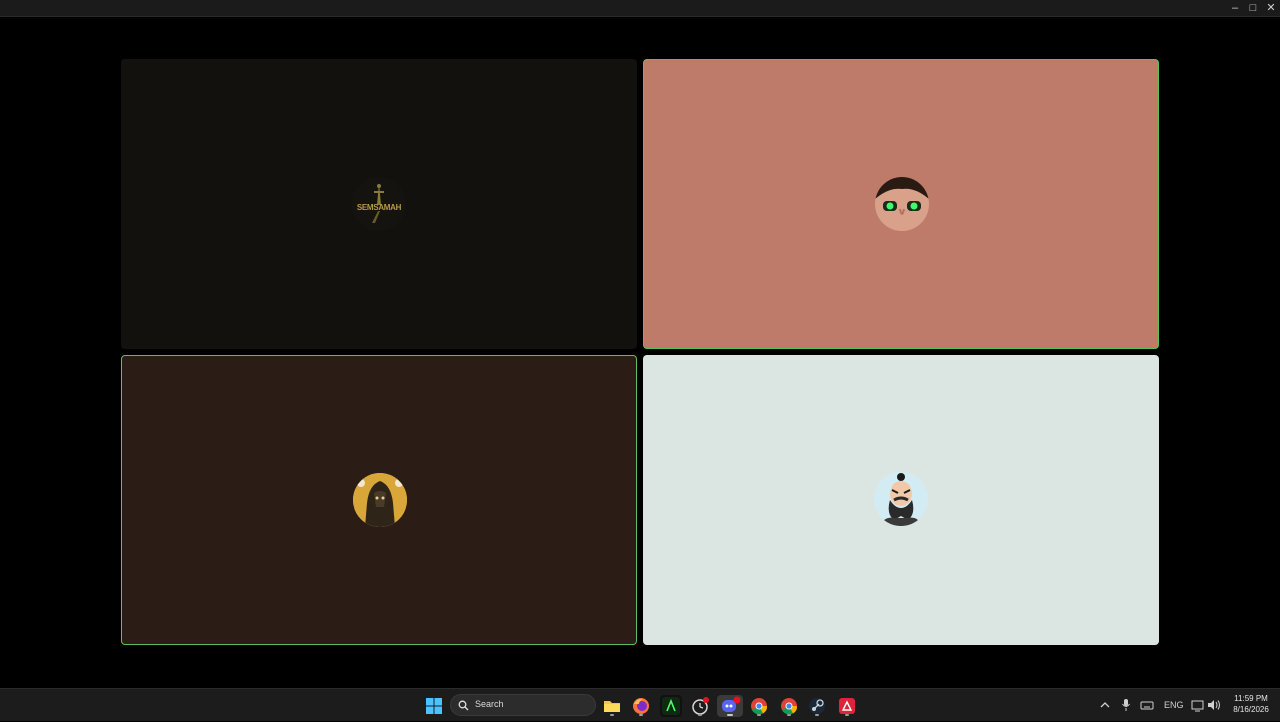 This screenshot has width=1280, height=722. What do you see at coordinates (1270, 8) in the screenshot?
I see `close-button: ✕` at bounding box center [1270, 8].